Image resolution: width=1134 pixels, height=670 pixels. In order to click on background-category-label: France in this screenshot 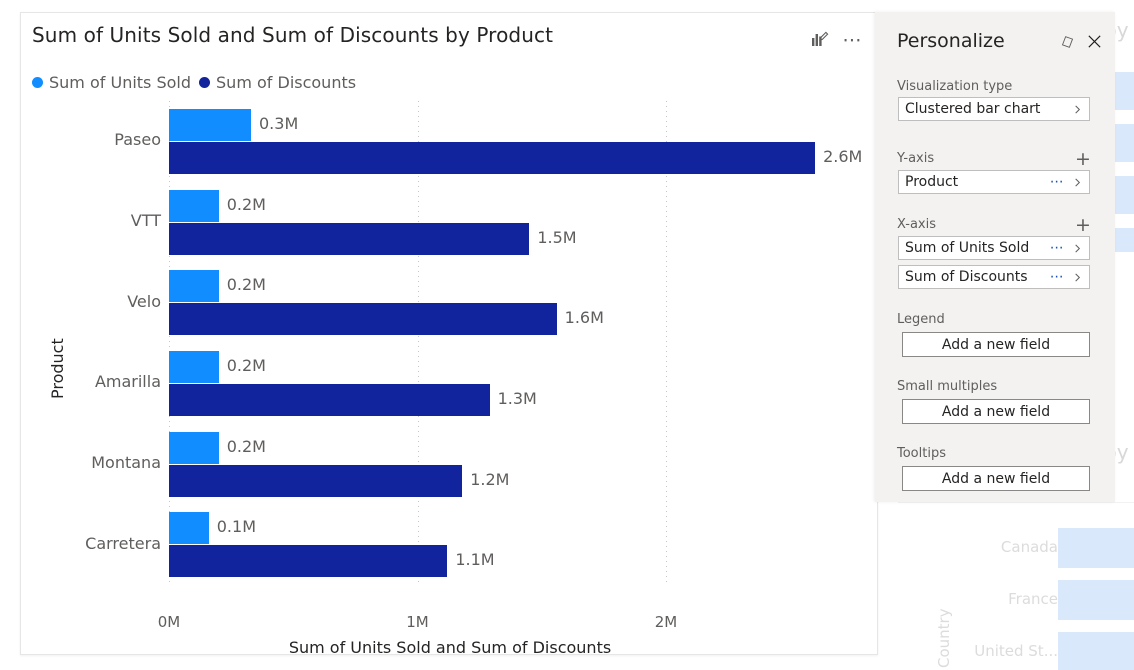, I will do `click(1033, 599)`.